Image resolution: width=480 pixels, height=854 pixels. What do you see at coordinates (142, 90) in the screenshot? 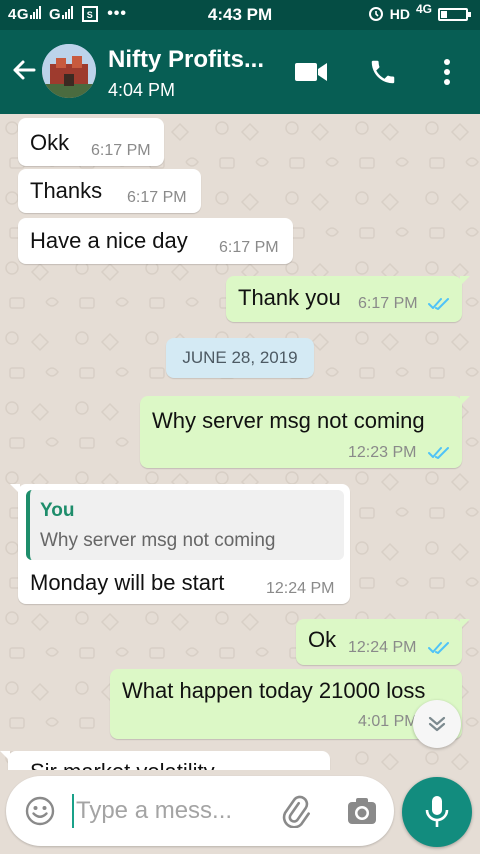
I see `last-seen: 4:04 PM` at bounding box center [142, 90].